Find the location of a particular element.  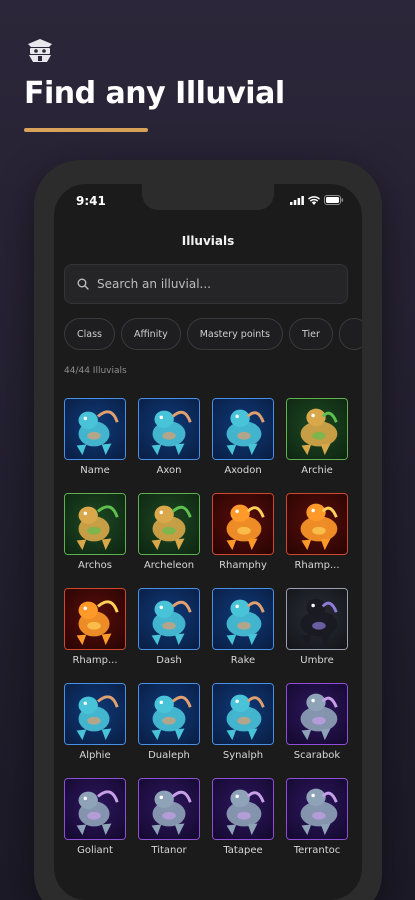

illuvial-card: Rhamphy is located at coordinates (243, 540).